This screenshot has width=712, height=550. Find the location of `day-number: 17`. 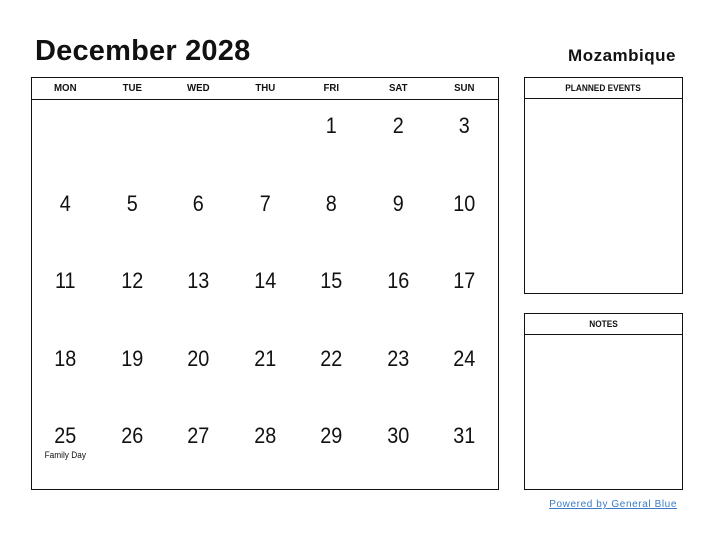

day-number: 17 is located at coordinates (464, 281).